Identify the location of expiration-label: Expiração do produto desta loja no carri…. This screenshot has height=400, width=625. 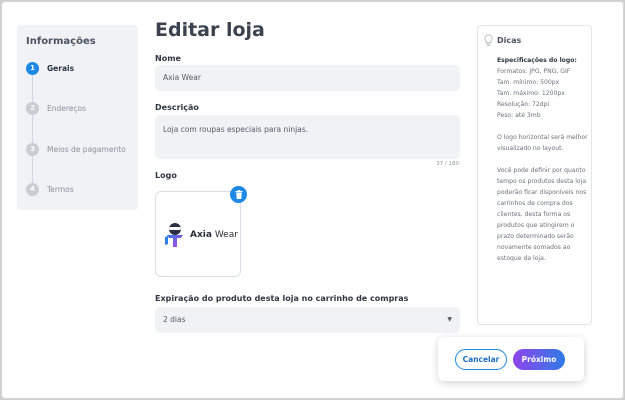
(282, 298).